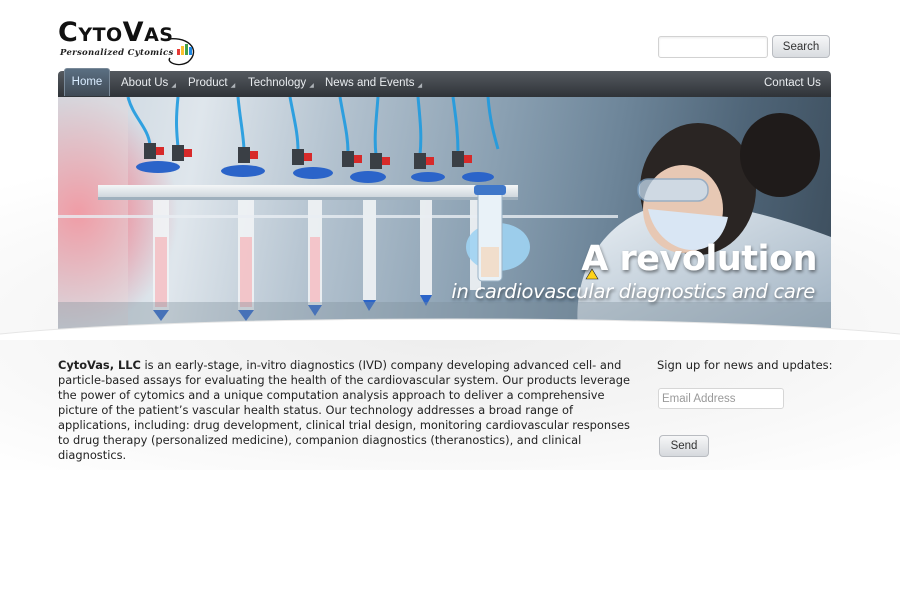  I want to click on nav-label: Product, so click(208, 83).